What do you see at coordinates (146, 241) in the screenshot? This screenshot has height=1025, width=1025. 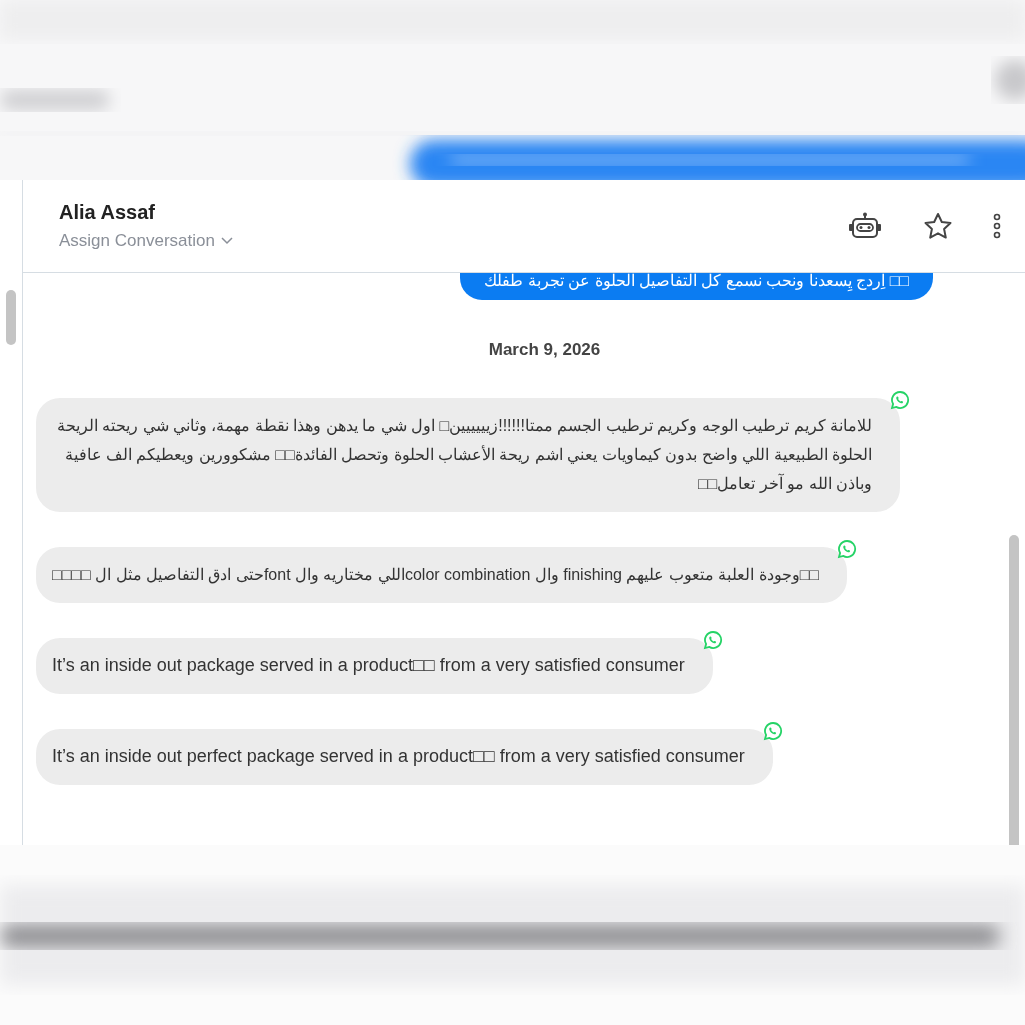 I see `assign-conversation-dropdown: Assign Conversation` at bounding box center [146, 241].